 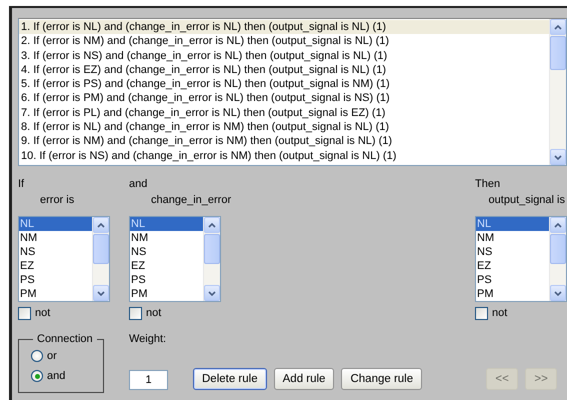 I want to click on rule-item: 6. If (error is PM) and (change_in_error is NL) then (output_signal is NS) (1), so click(x=284, y=98).